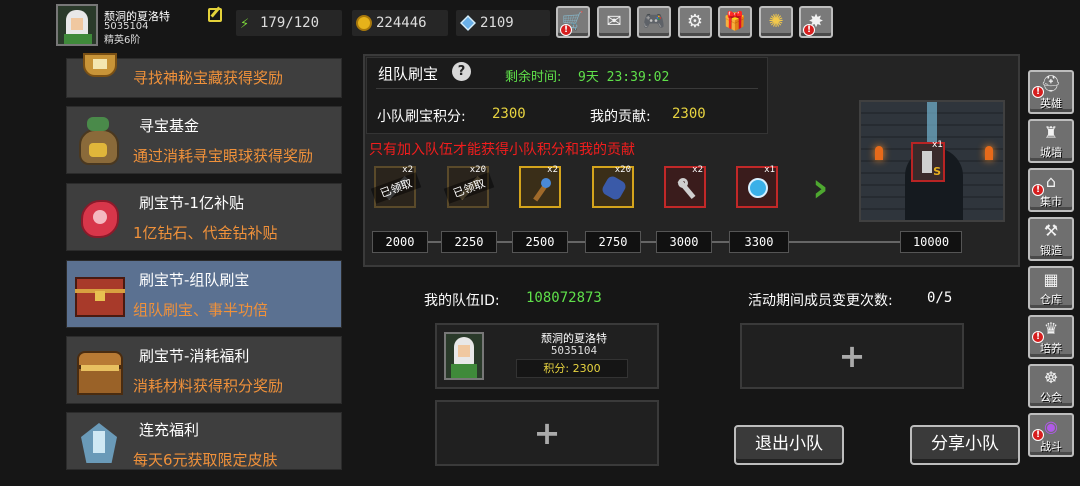 This screenshot has height=486, width=1080. Describe the element at coordinates (290, 23) in the screenshot. I see `energy-value: 179/120` at that location.